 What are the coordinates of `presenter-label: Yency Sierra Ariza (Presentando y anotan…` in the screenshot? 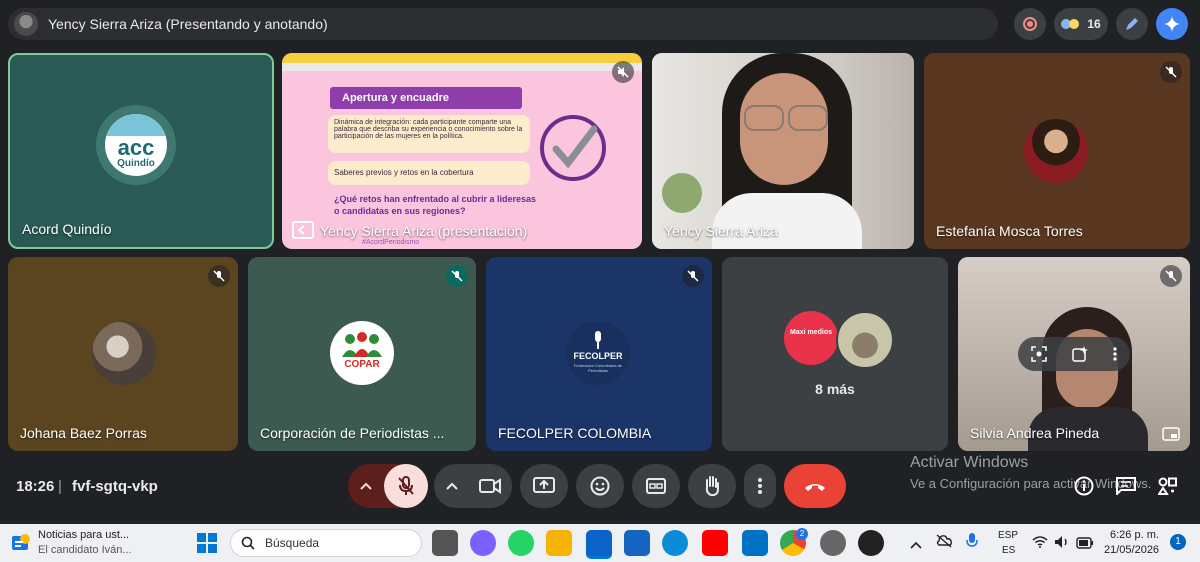 It's located at (188, 24).